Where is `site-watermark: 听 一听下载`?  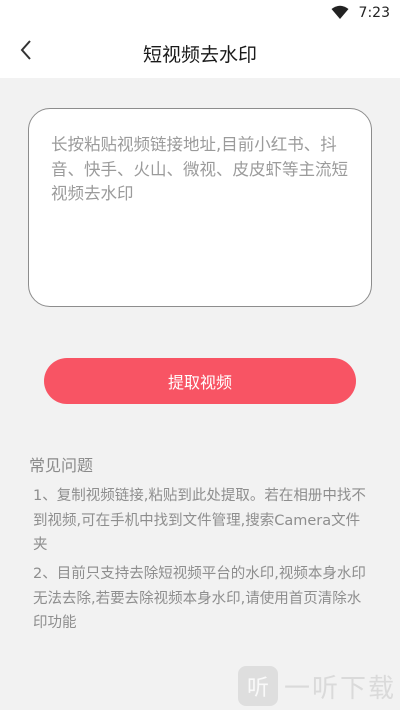
site-watermark: 听 一听下载 is located at coordinates (316, 686).